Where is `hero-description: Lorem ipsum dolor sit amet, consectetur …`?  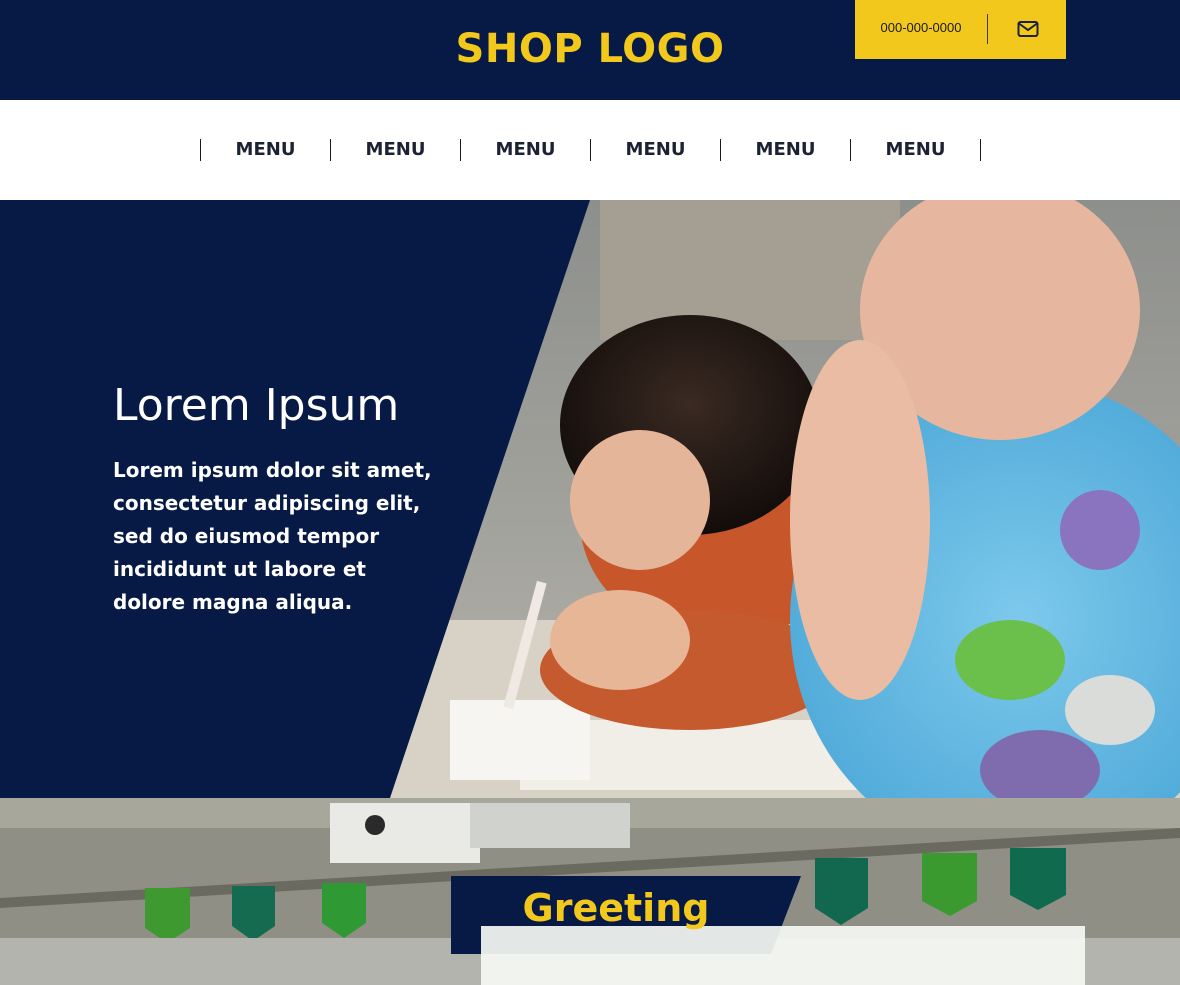
hero-description: Lorem ipsum dolor sit amet, consectetur … is located at coordinates (272, 536).